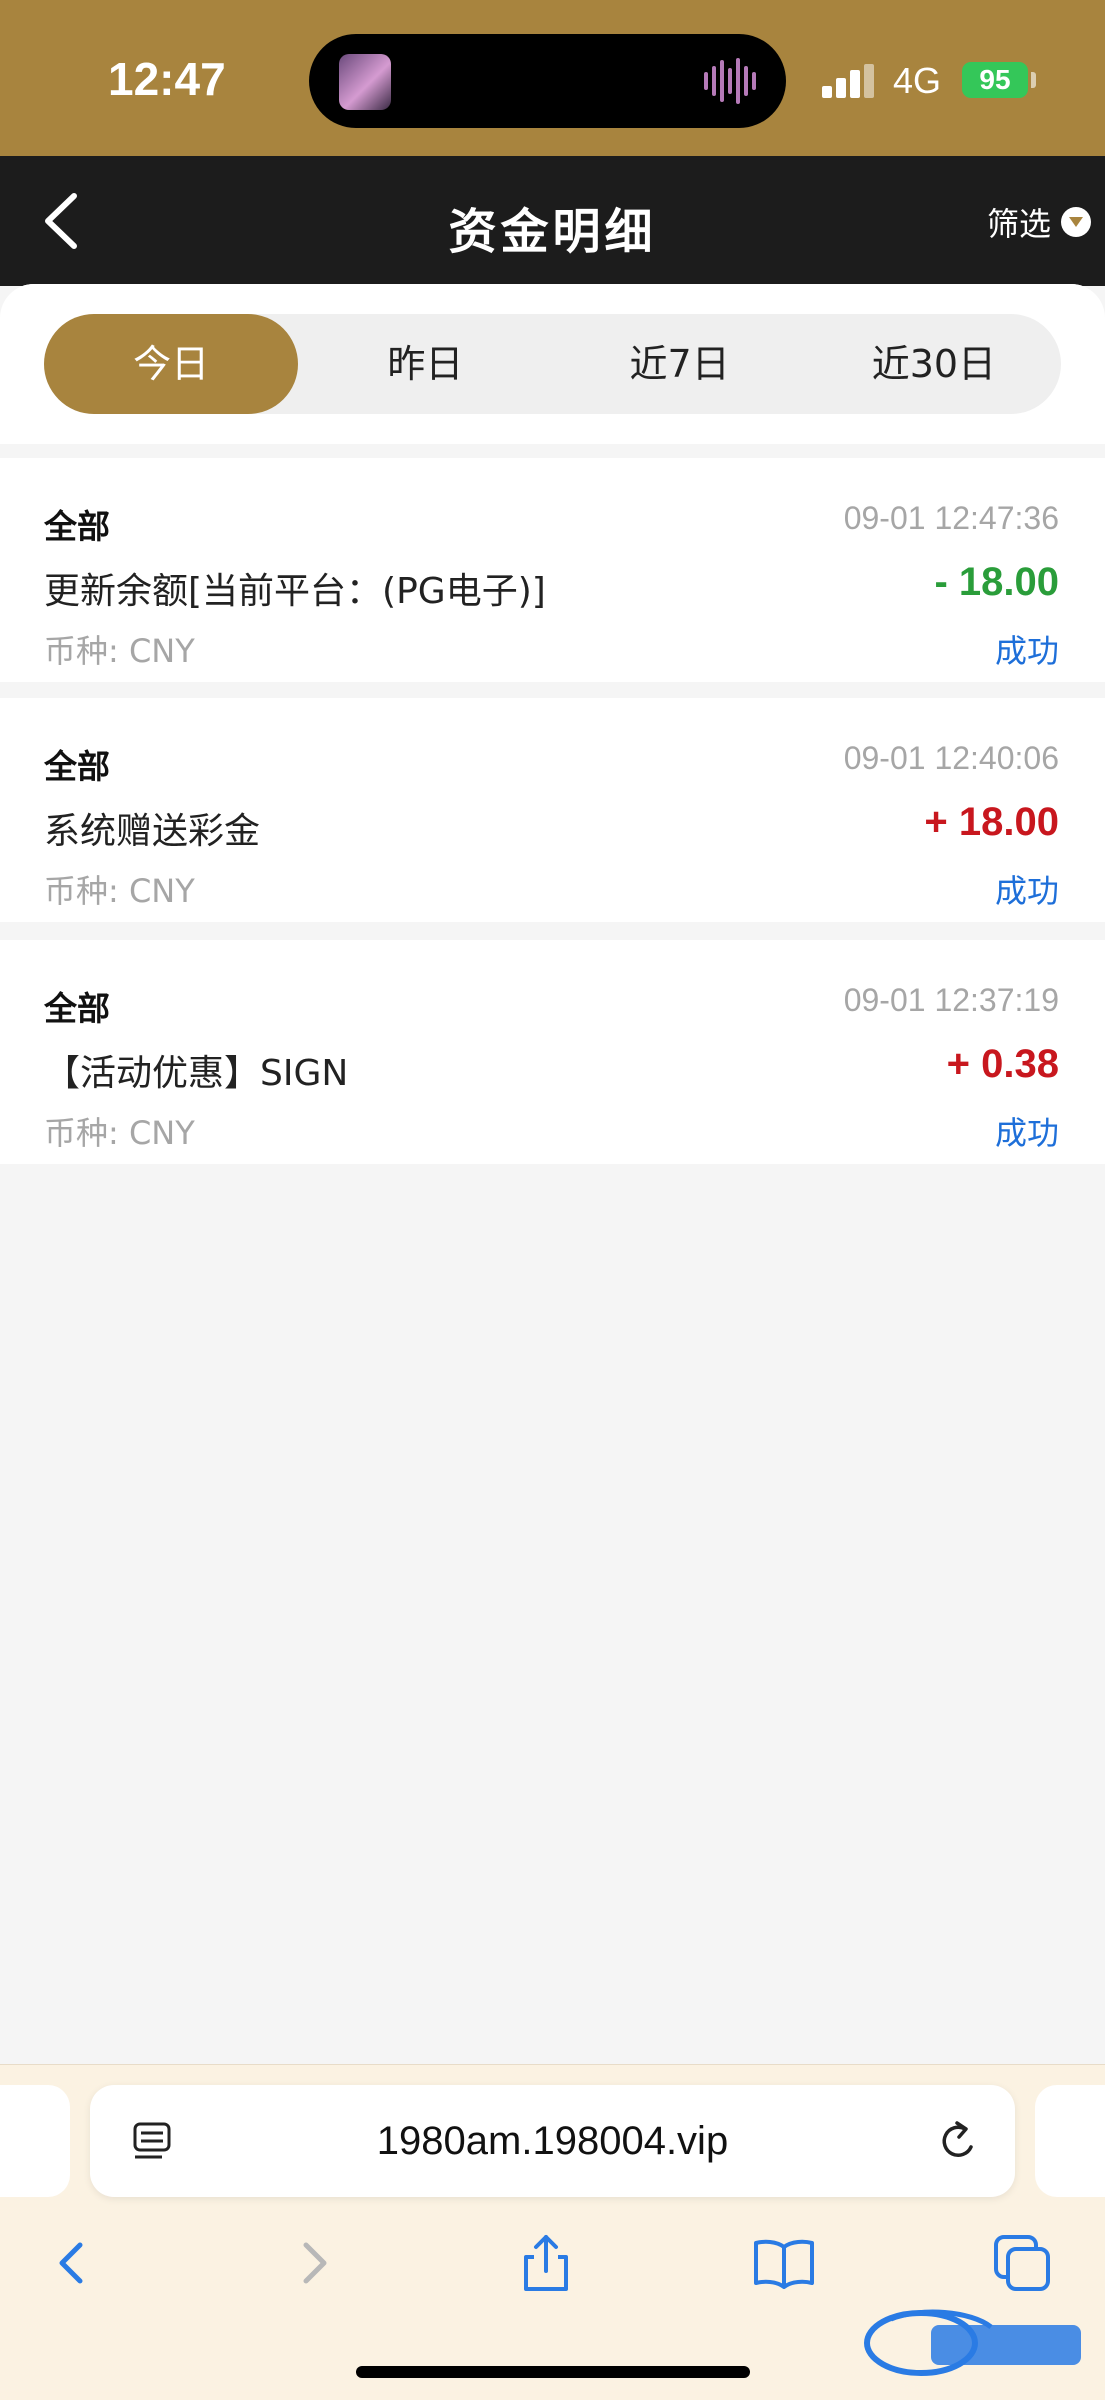 The height and width of the screenshot is (2400, 1105). Describe the element at coordinates (996, 582) in the screenshot. I see `record-amount: - 18.00` at that location.